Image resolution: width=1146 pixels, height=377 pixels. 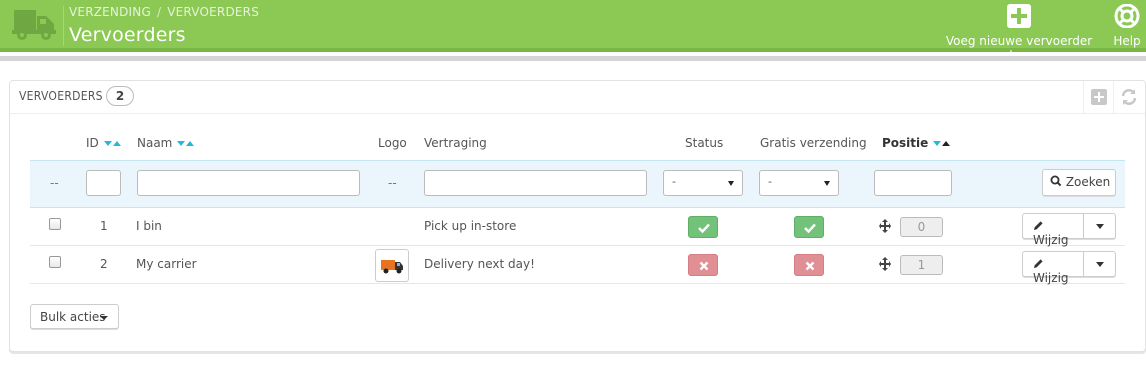 I want to click on refresh-icon, so click(x=1129, y=97).